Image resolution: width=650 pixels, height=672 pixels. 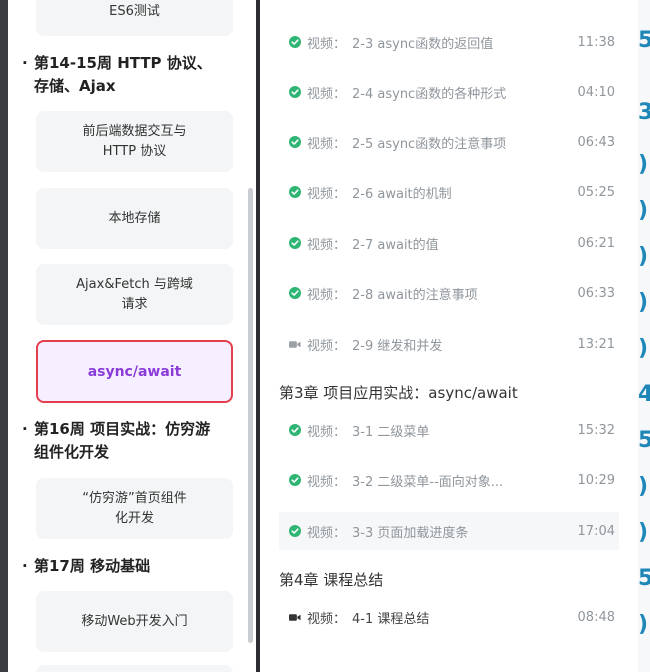 I want to click on card-label: ES6测试, so click(x=134, y=11).